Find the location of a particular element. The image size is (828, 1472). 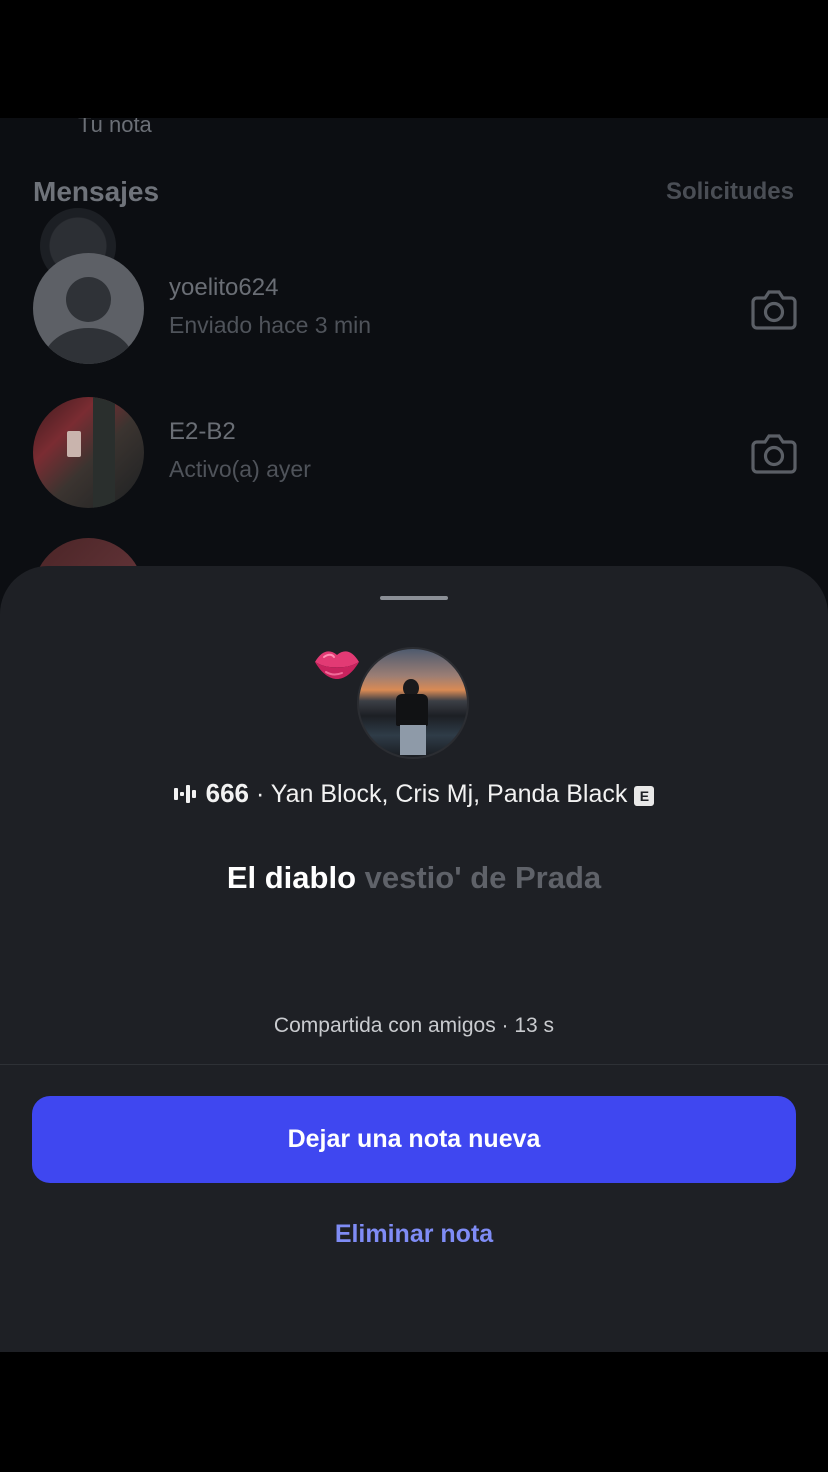

shared-meta: Compartida con amigos · 13 s is located at coordinates (414, 1025).